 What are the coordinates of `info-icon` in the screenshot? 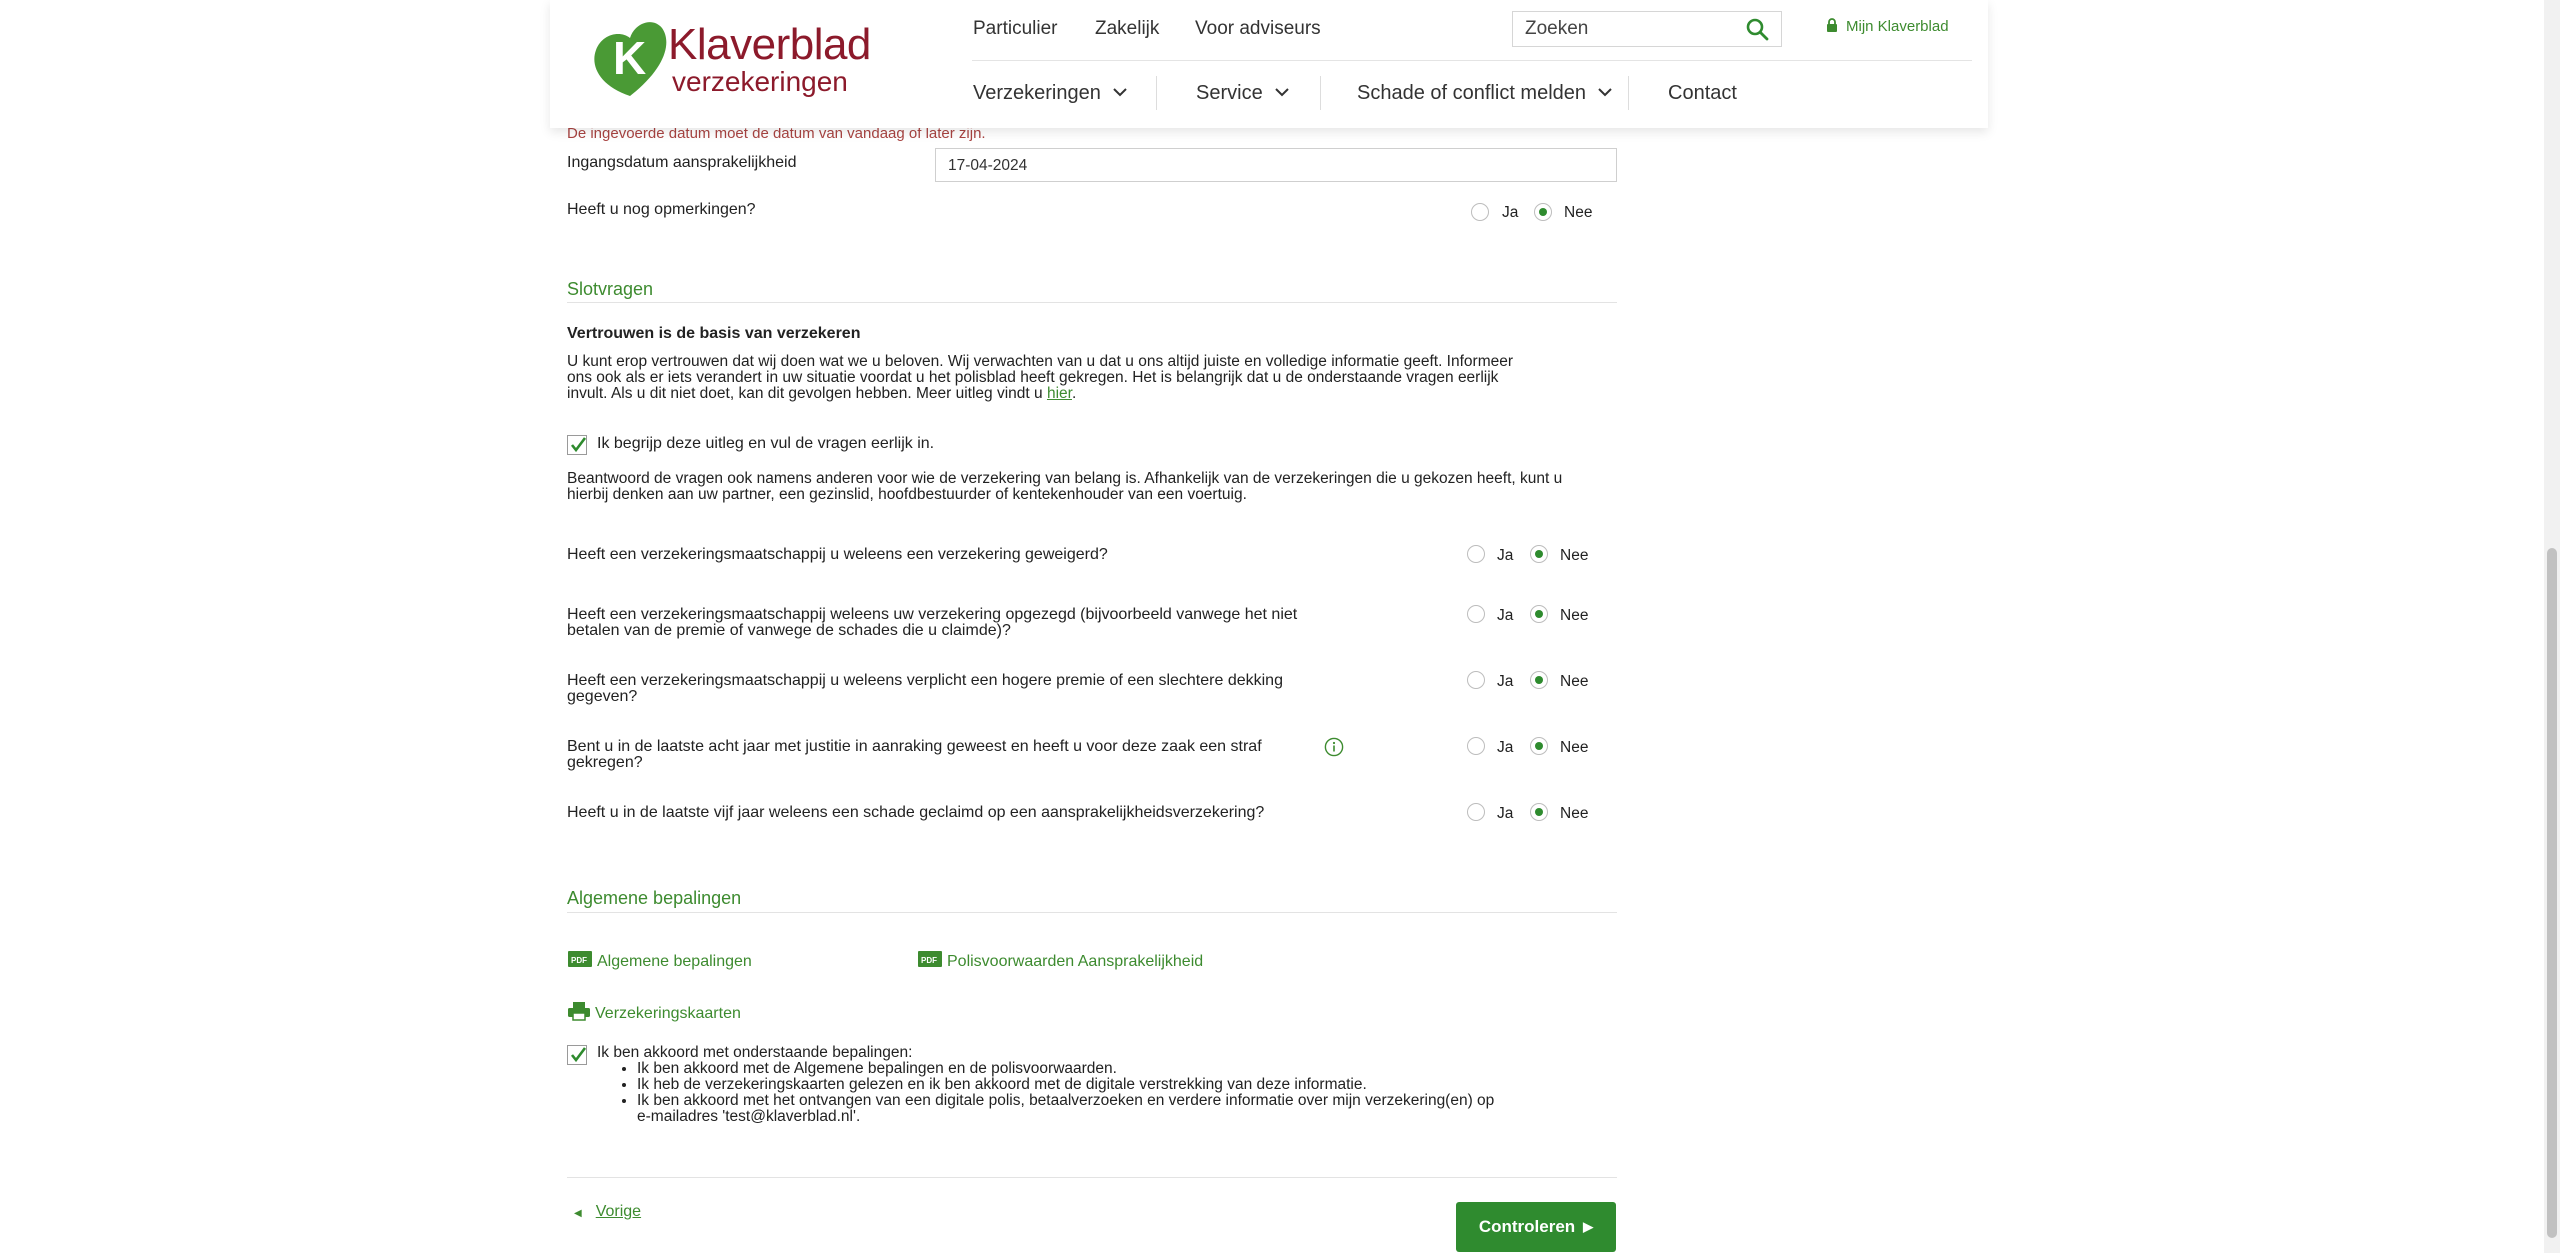 It's located at (1334, 747).